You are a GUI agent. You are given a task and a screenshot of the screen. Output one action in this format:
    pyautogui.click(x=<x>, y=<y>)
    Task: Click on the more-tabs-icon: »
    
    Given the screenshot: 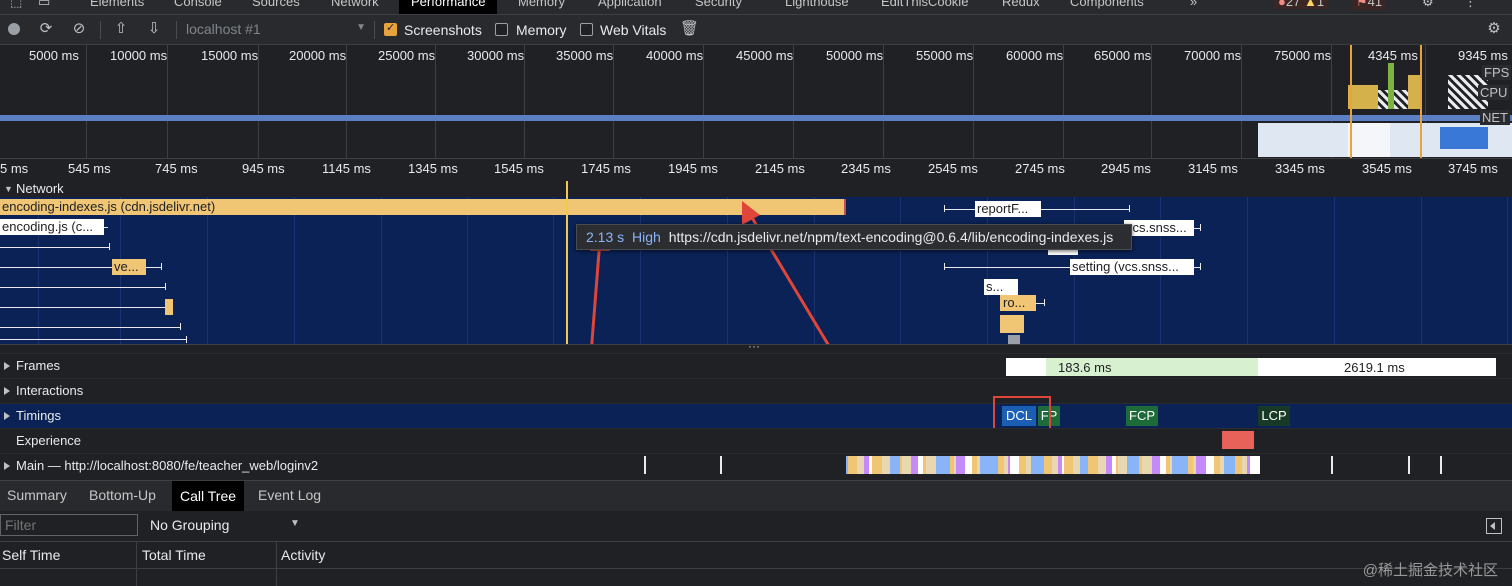 What is the action you would take?
    pyautogui.click(x=1193, y=4)
    